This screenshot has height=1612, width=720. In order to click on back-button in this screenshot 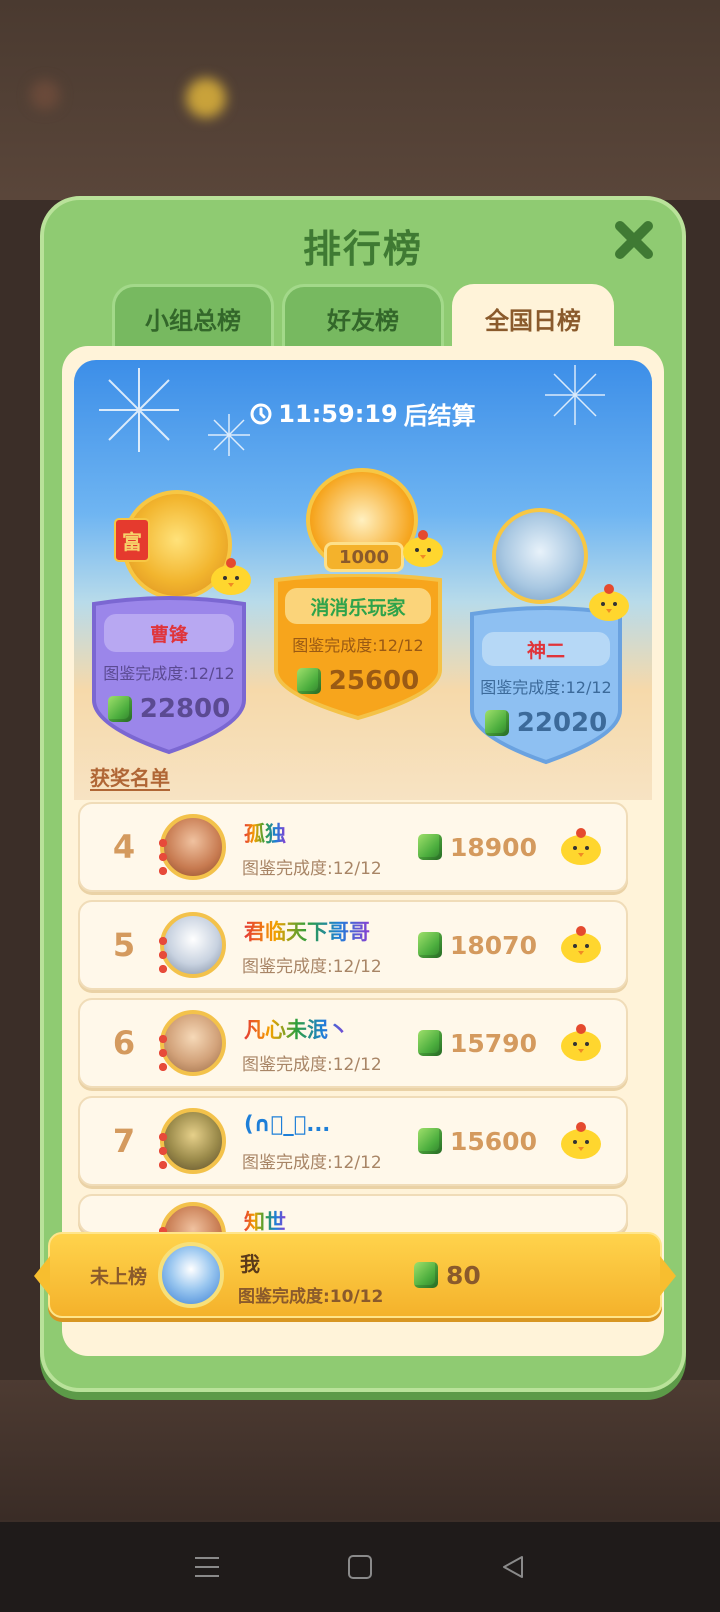, I will do `click(513, 1567)`.